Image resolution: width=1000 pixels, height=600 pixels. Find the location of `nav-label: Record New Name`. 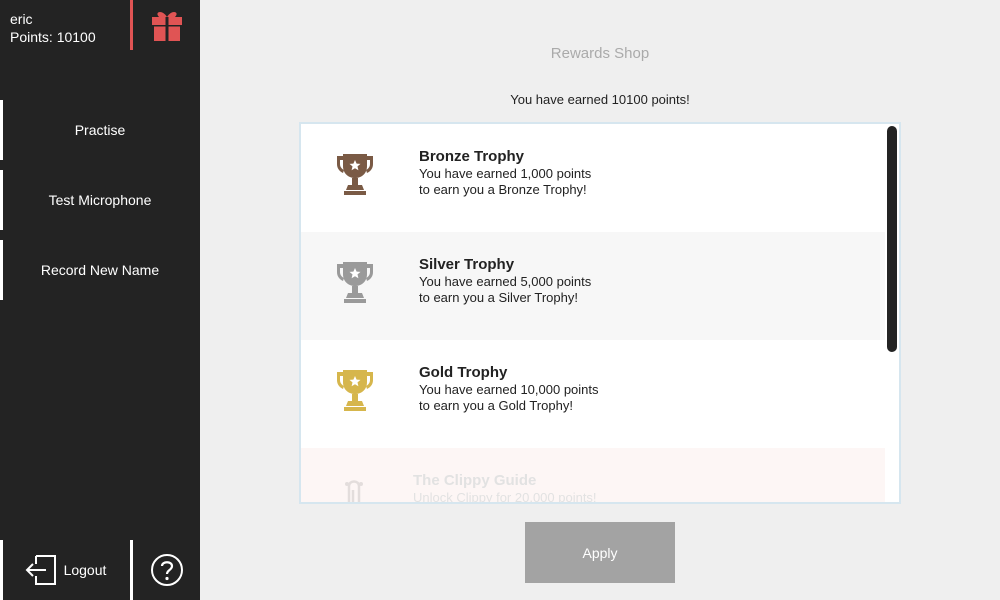

nav-label: Record New Name is located at coordinates (100, 270).